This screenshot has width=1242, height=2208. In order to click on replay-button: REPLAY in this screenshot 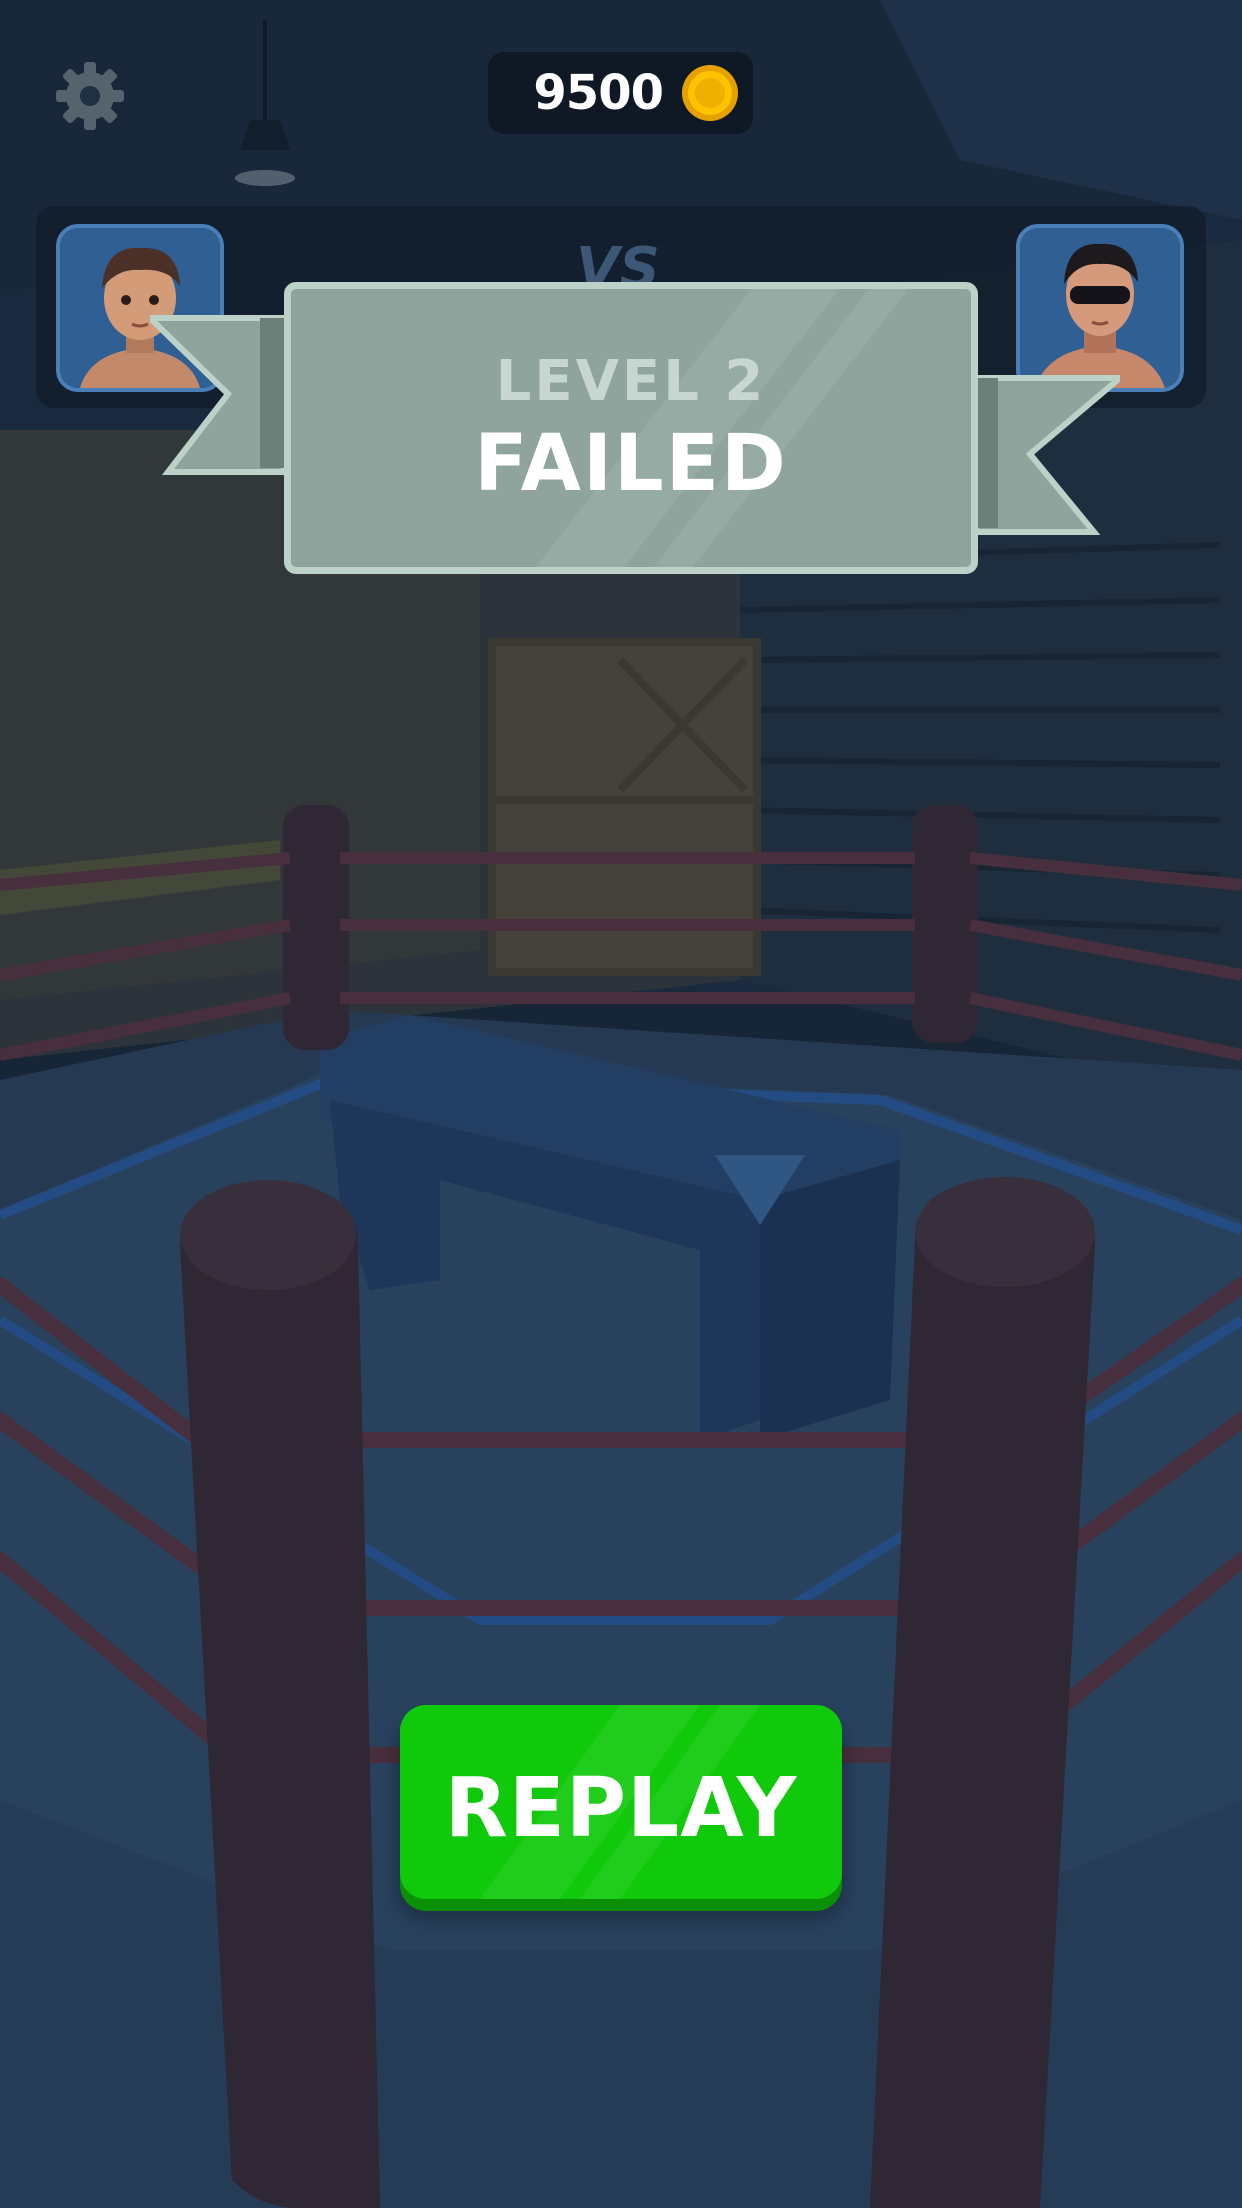, I will do `click(621, 1802)`.